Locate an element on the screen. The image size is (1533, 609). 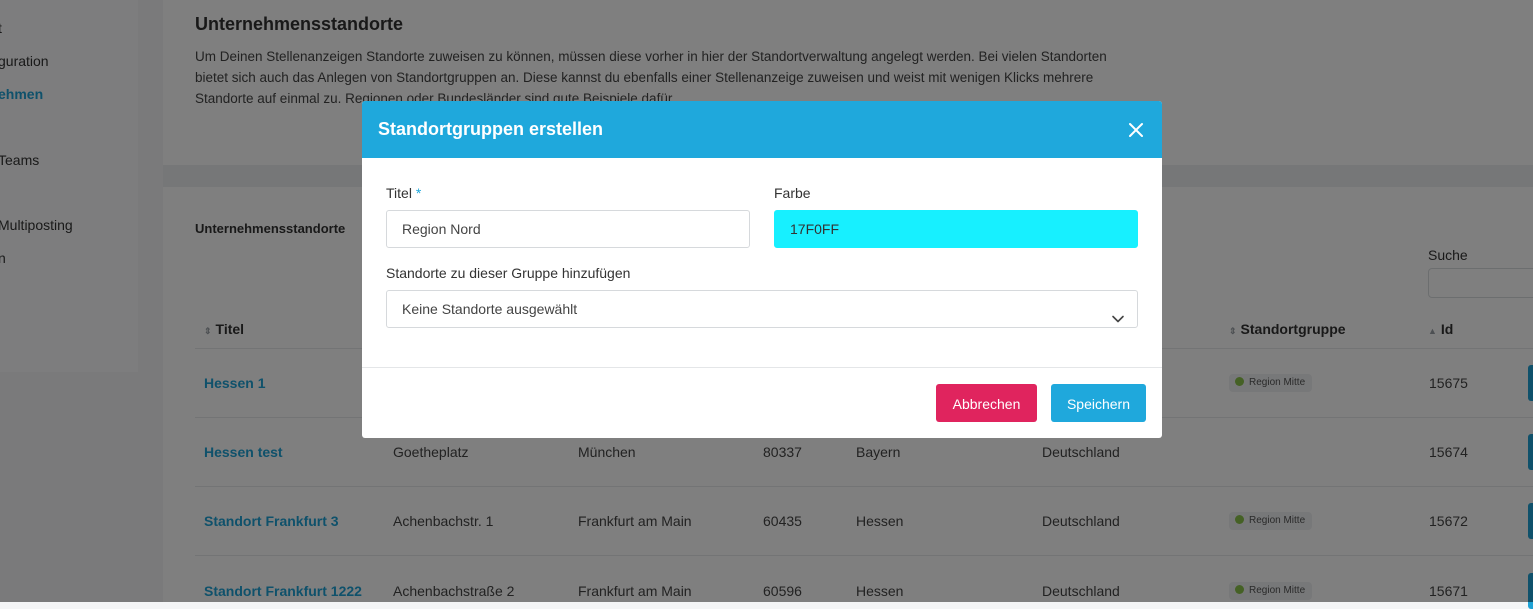
color-field-label: Farbe is located at coordinates (792, 193).